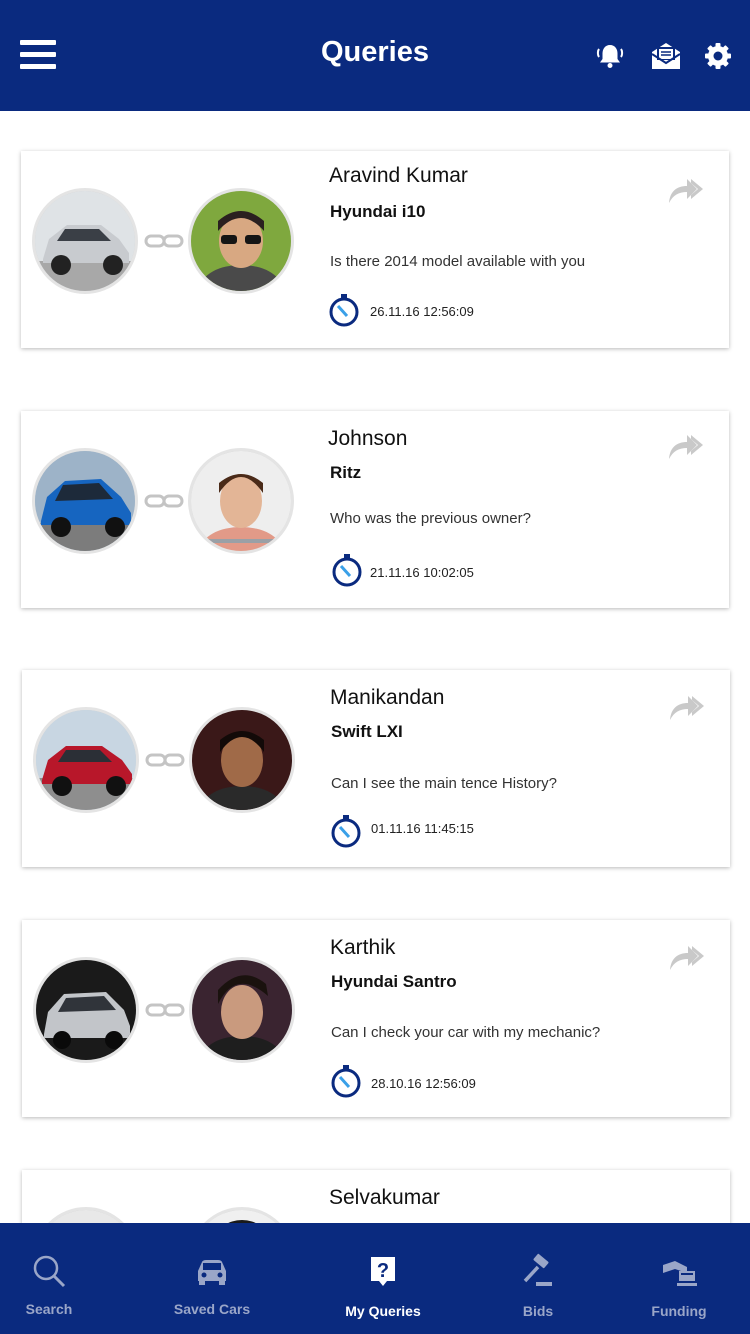  I want to click on nav-tab-label: Funding, so click(679, 1311).